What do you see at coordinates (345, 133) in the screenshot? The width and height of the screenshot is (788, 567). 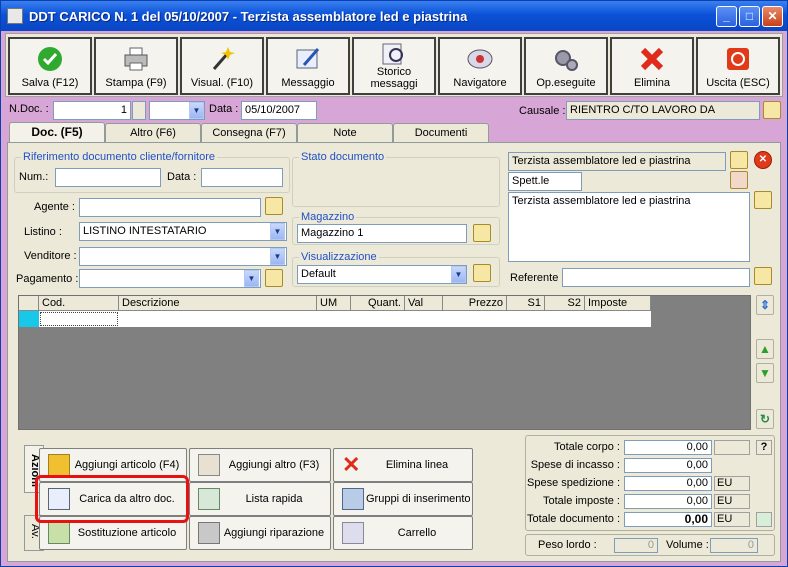 I see `tab-note: Note` at bounding box center [345, 133].